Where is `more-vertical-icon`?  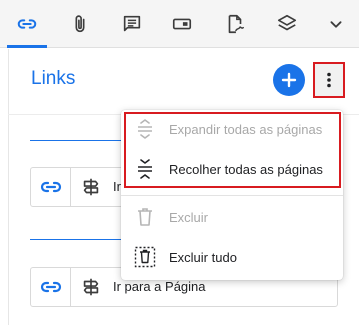
more-vertical-icon is located at coordinates (329, 80).